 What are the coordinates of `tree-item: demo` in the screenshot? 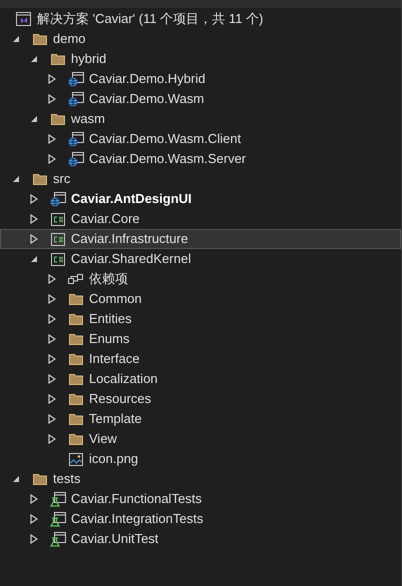 It's located at (200, 39).